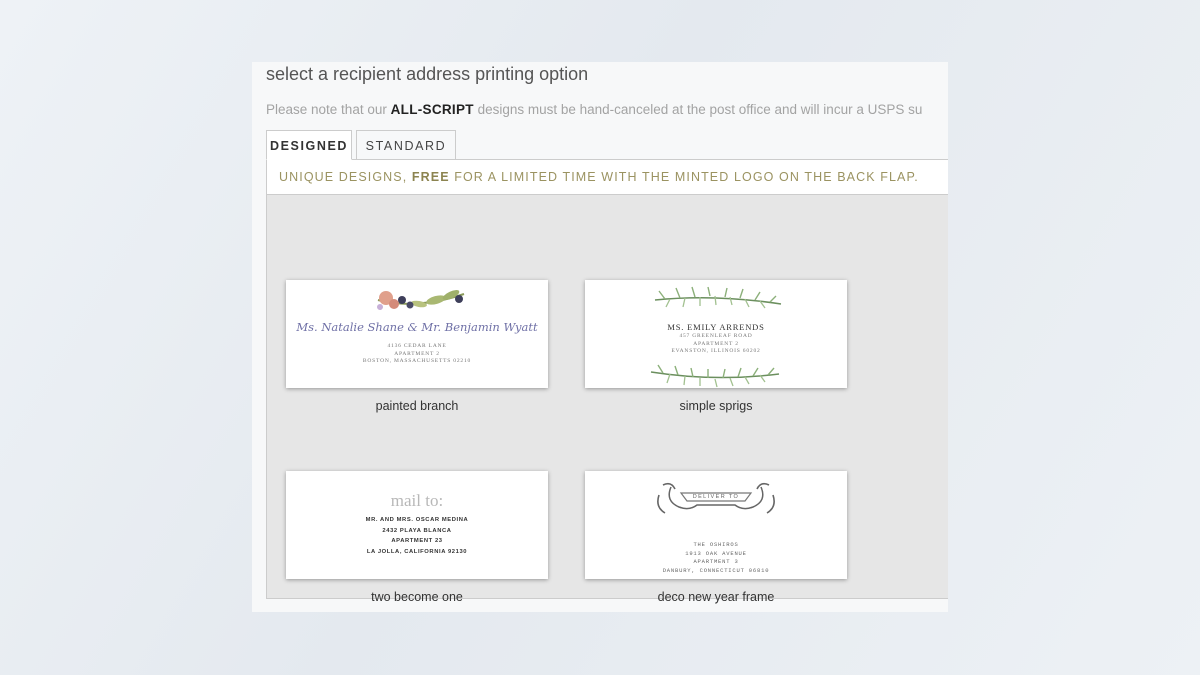 This screenshot has height=675, width=1200. Describe the element at coordinates (716, 561) in the screenshot. I see `address-line: APARTMENT 3` at that location.